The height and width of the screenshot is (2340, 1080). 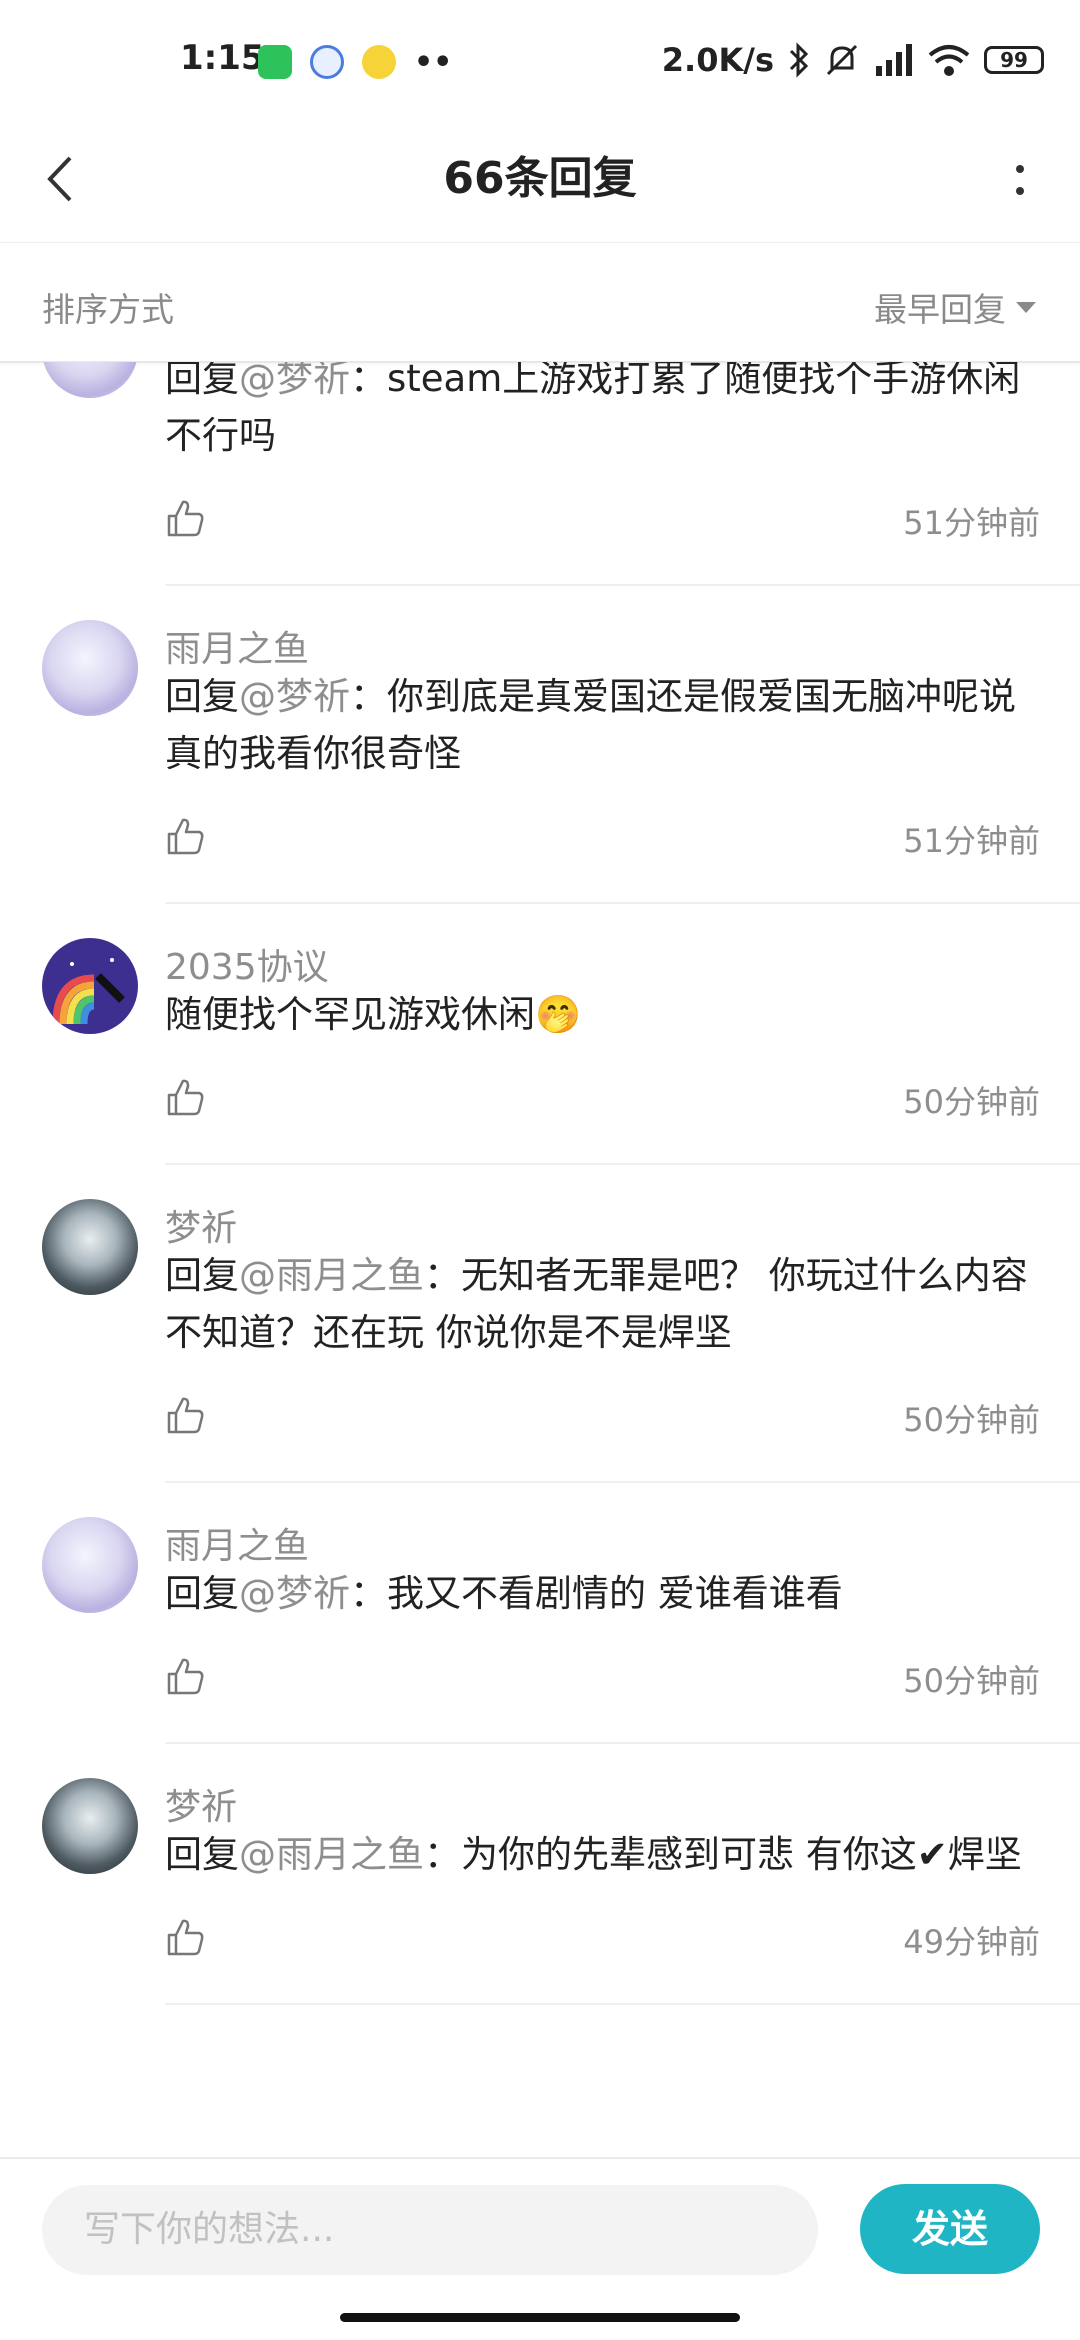 What do you see at coordinates (717, 60) in the screenshot?
I see `network-speed: 2.0K/s` at bounding box center [717, 60].